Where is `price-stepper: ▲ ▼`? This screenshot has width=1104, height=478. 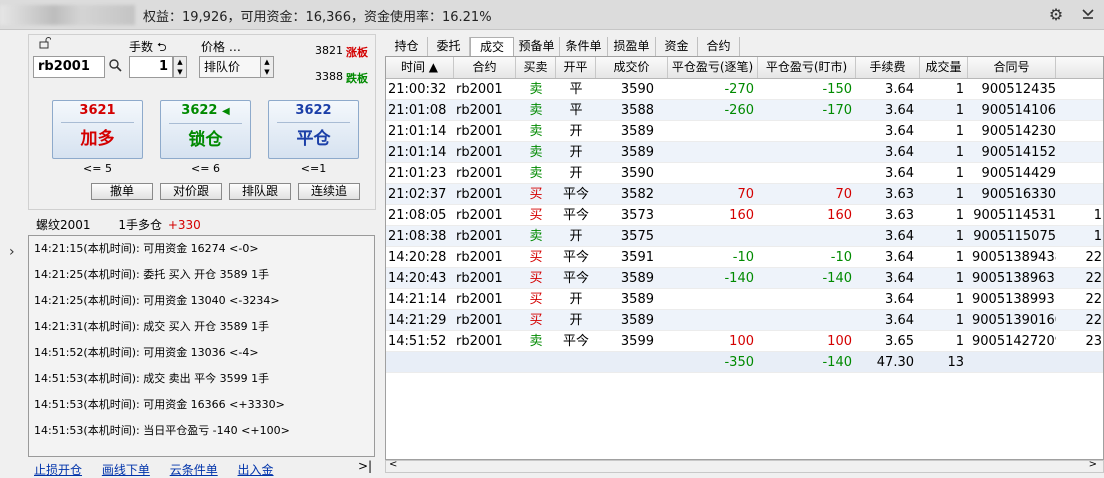 price-stepper: ▲ ▼ is located at coordinates (267, 67).